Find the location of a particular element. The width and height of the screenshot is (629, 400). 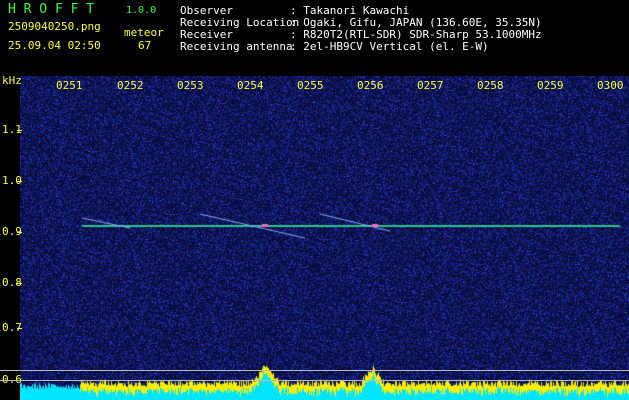

x-tick-label: 0255 is located at coordinates (310, 85).